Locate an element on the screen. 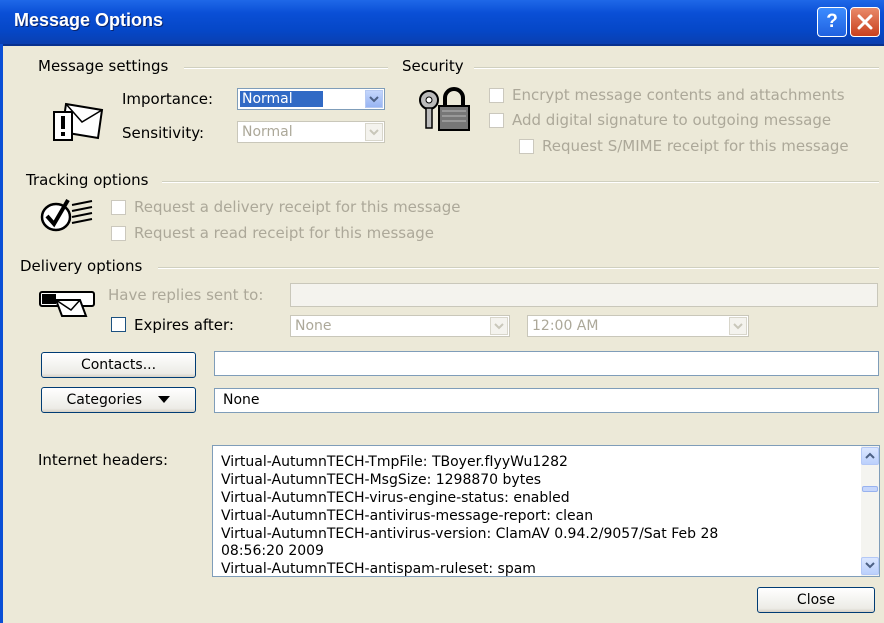 Image resolution: width=884 pixels, height=623 pixels. window-border is located at coordinates (1, 333).